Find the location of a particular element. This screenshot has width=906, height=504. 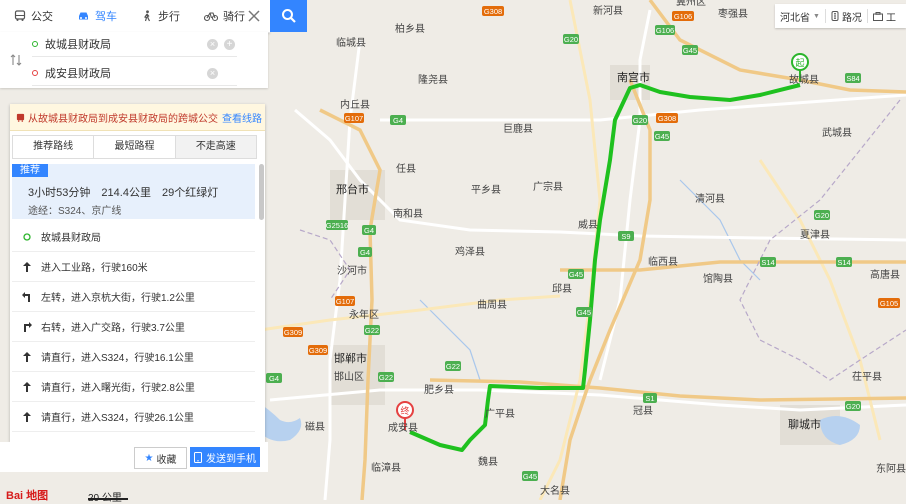

svg-text: 广平县 is located at coordinates (500, 414).